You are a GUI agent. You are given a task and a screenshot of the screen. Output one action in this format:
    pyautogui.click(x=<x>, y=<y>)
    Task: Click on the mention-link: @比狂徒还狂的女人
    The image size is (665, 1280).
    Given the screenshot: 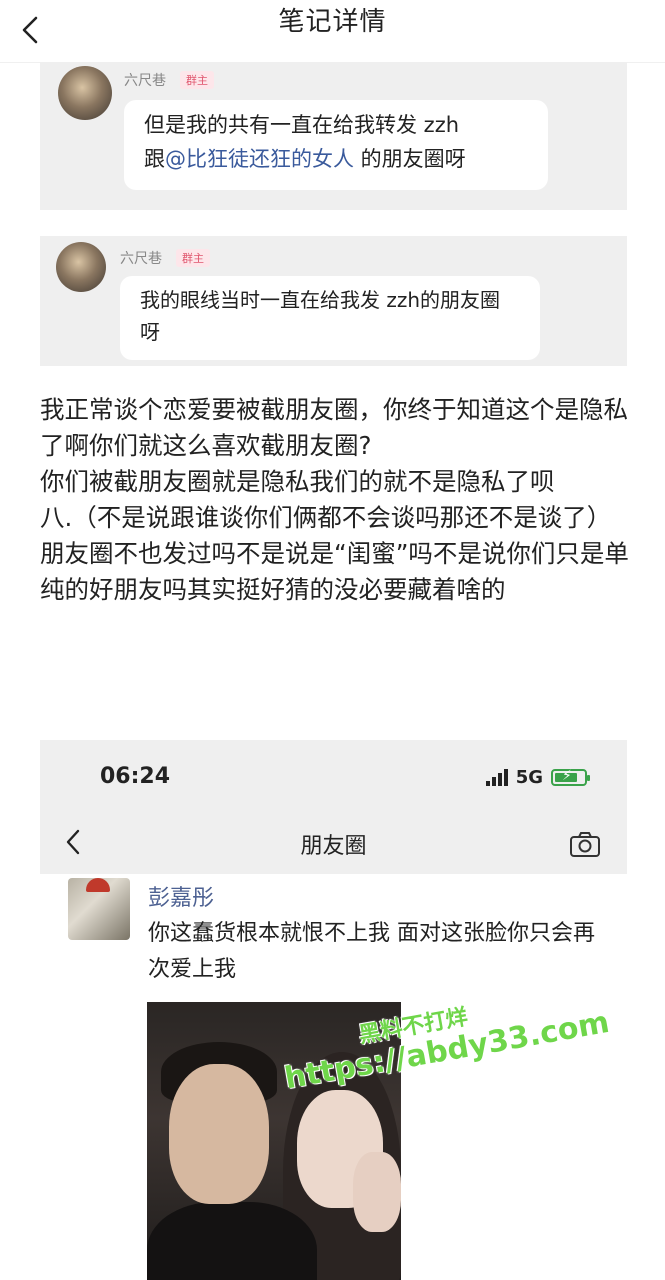 What is the action you would take?
    pyautogui.click(x=259, y=159)
    